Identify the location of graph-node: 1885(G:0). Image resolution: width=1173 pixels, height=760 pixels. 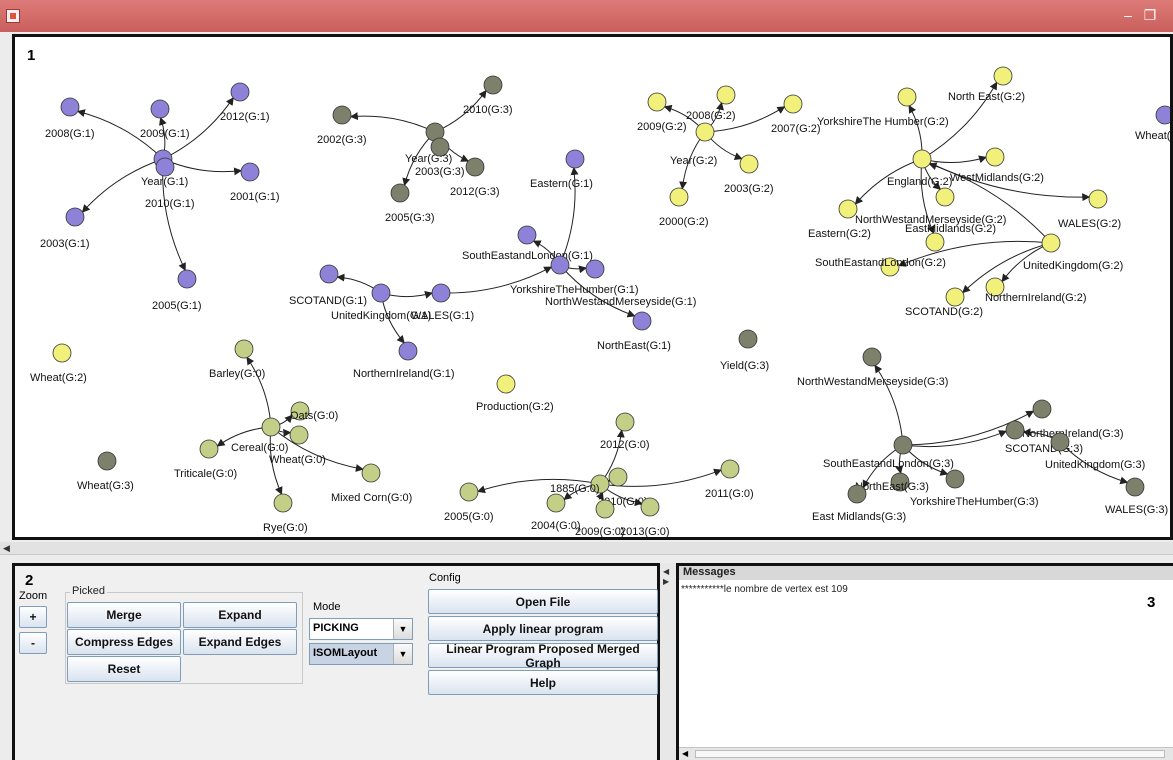
(580, 484).